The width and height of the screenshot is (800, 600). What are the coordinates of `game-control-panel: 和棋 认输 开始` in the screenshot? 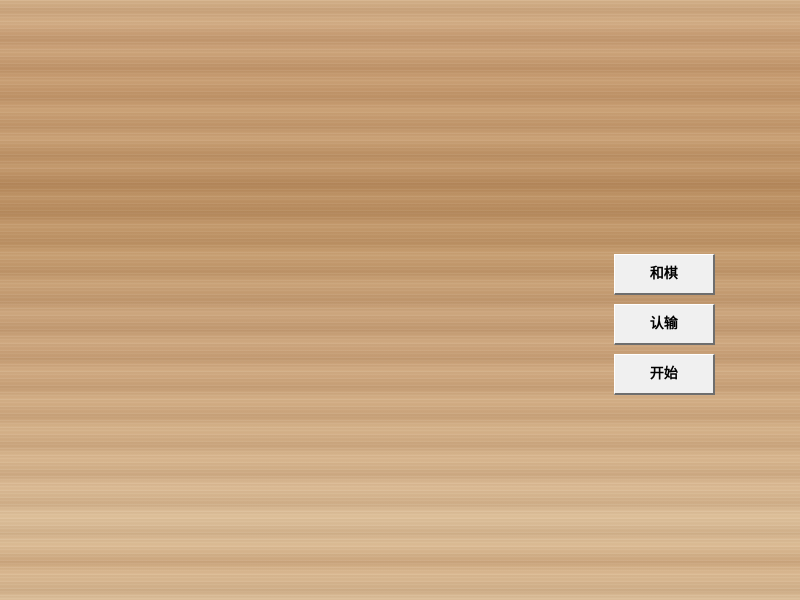 It's located at (664, 329).